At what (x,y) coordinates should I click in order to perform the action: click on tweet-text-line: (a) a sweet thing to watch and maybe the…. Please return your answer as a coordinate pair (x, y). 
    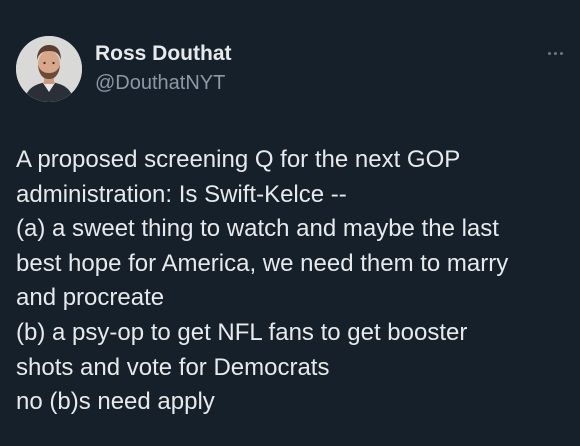
    Looking at the image, I should click on (257, 229).